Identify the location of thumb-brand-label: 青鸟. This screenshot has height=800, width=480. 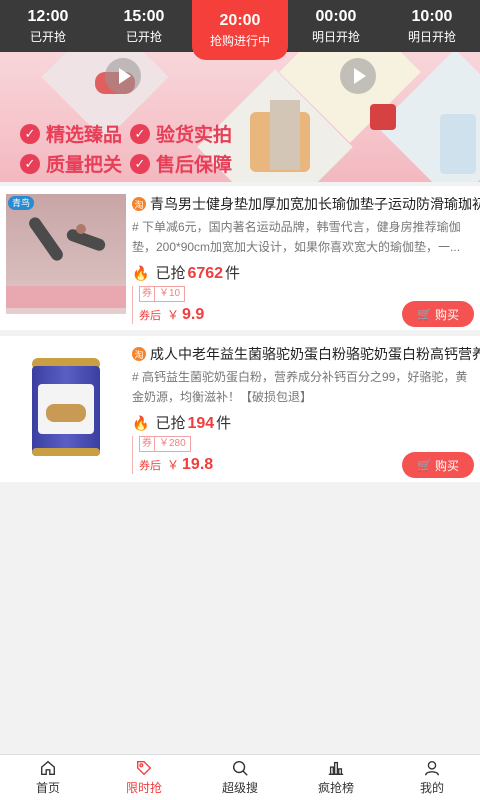
(21, 203).